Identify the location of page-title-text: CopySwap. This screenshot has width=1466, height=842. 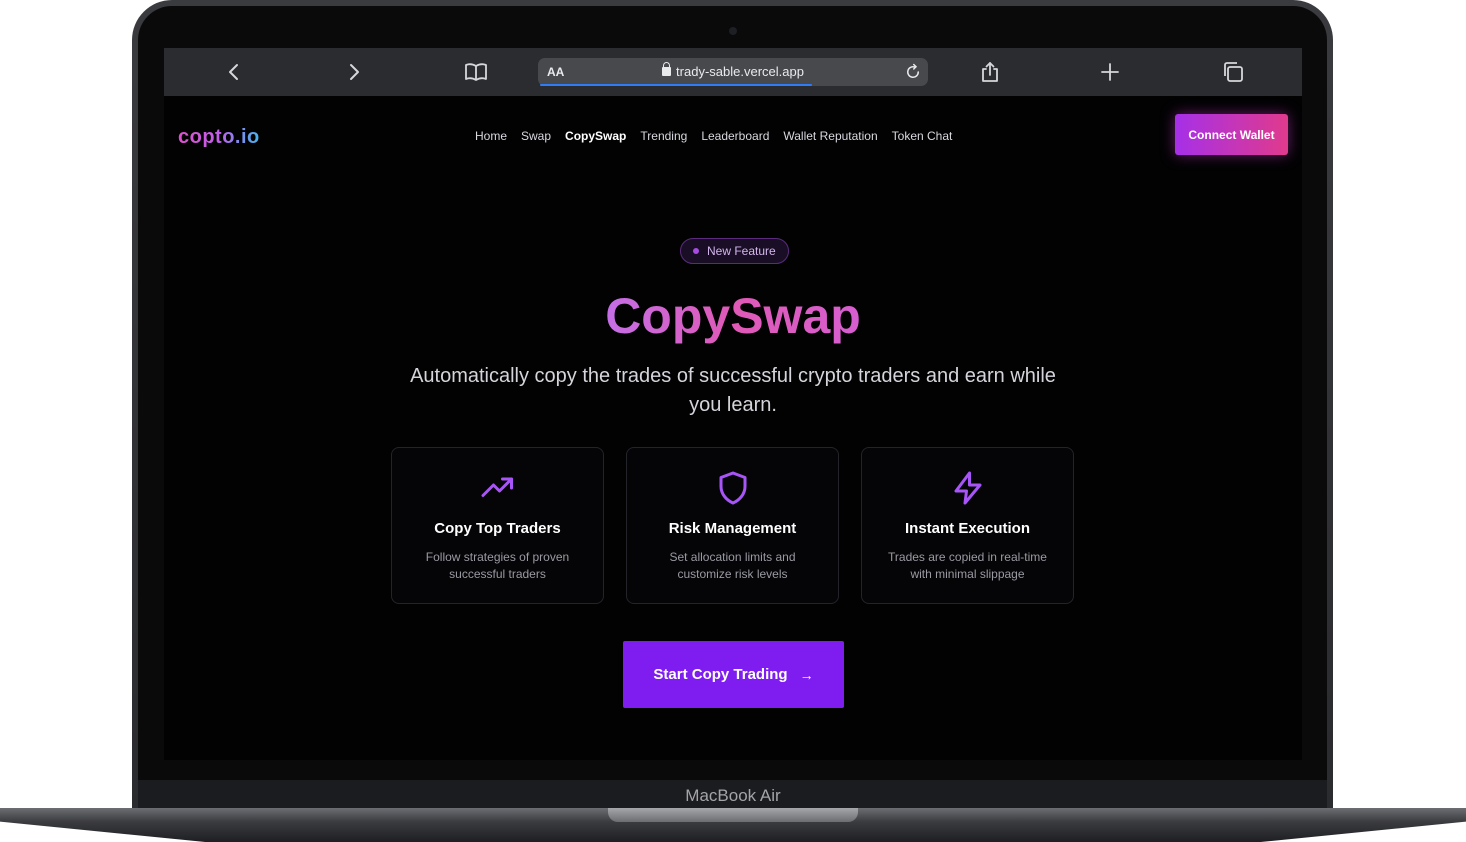
(733, 316).